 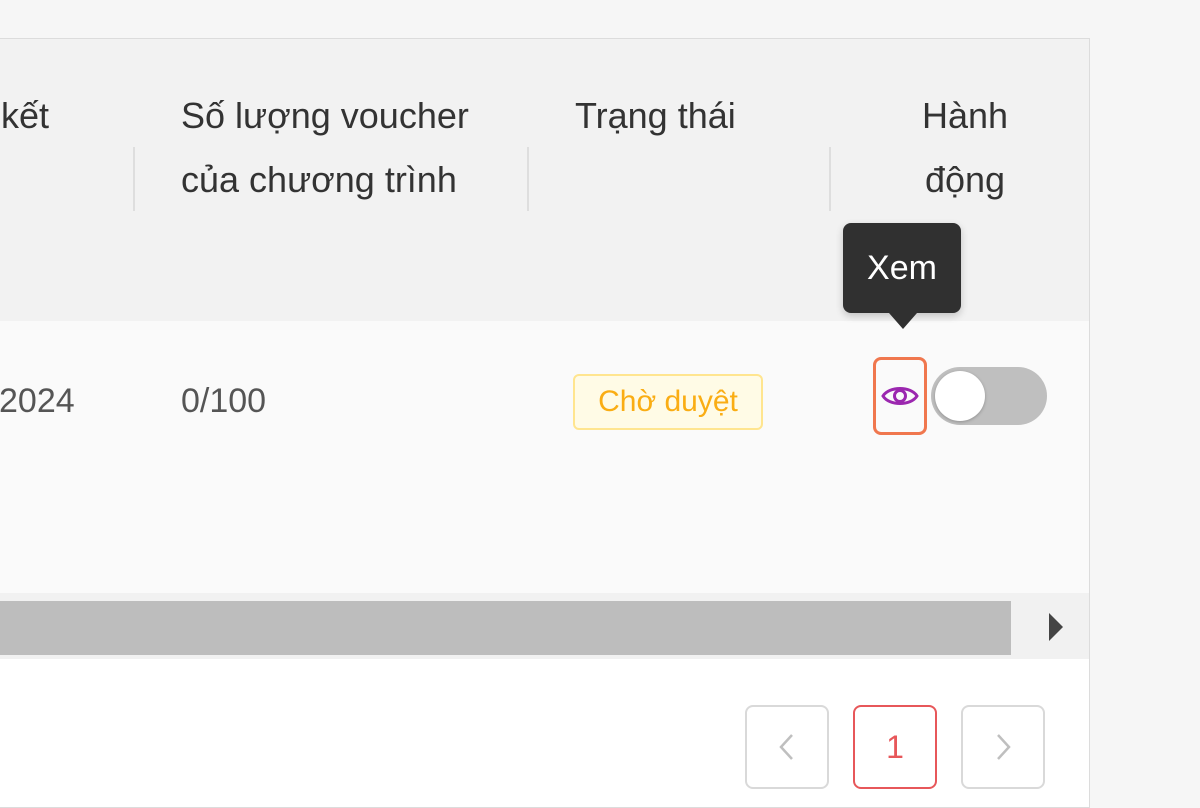 I want to click on scrollbar-thumb, so click(x=505, y=628).